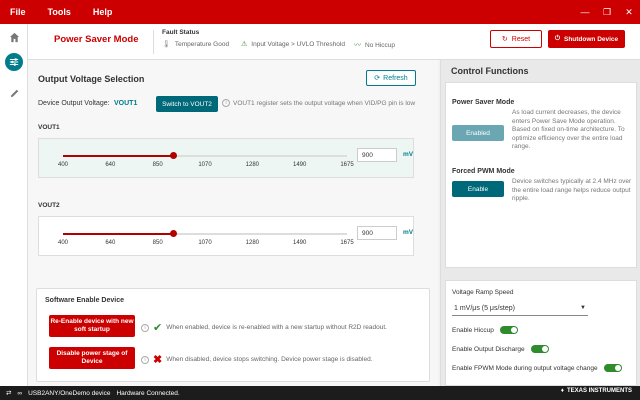 The width and height of the screenshot is (640, 400). I want to click on software-enable-title: Software Enable Device, so click(84, 300).